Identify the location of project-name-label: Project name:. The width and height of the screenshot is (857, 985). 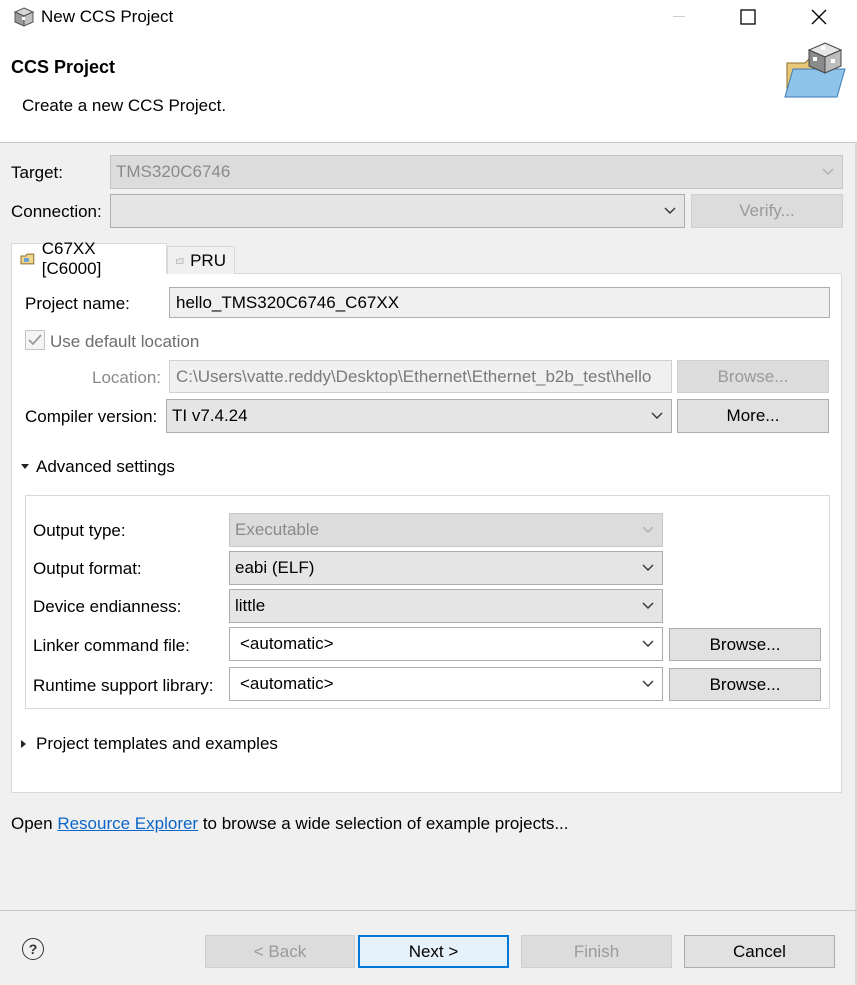
(77, 303).